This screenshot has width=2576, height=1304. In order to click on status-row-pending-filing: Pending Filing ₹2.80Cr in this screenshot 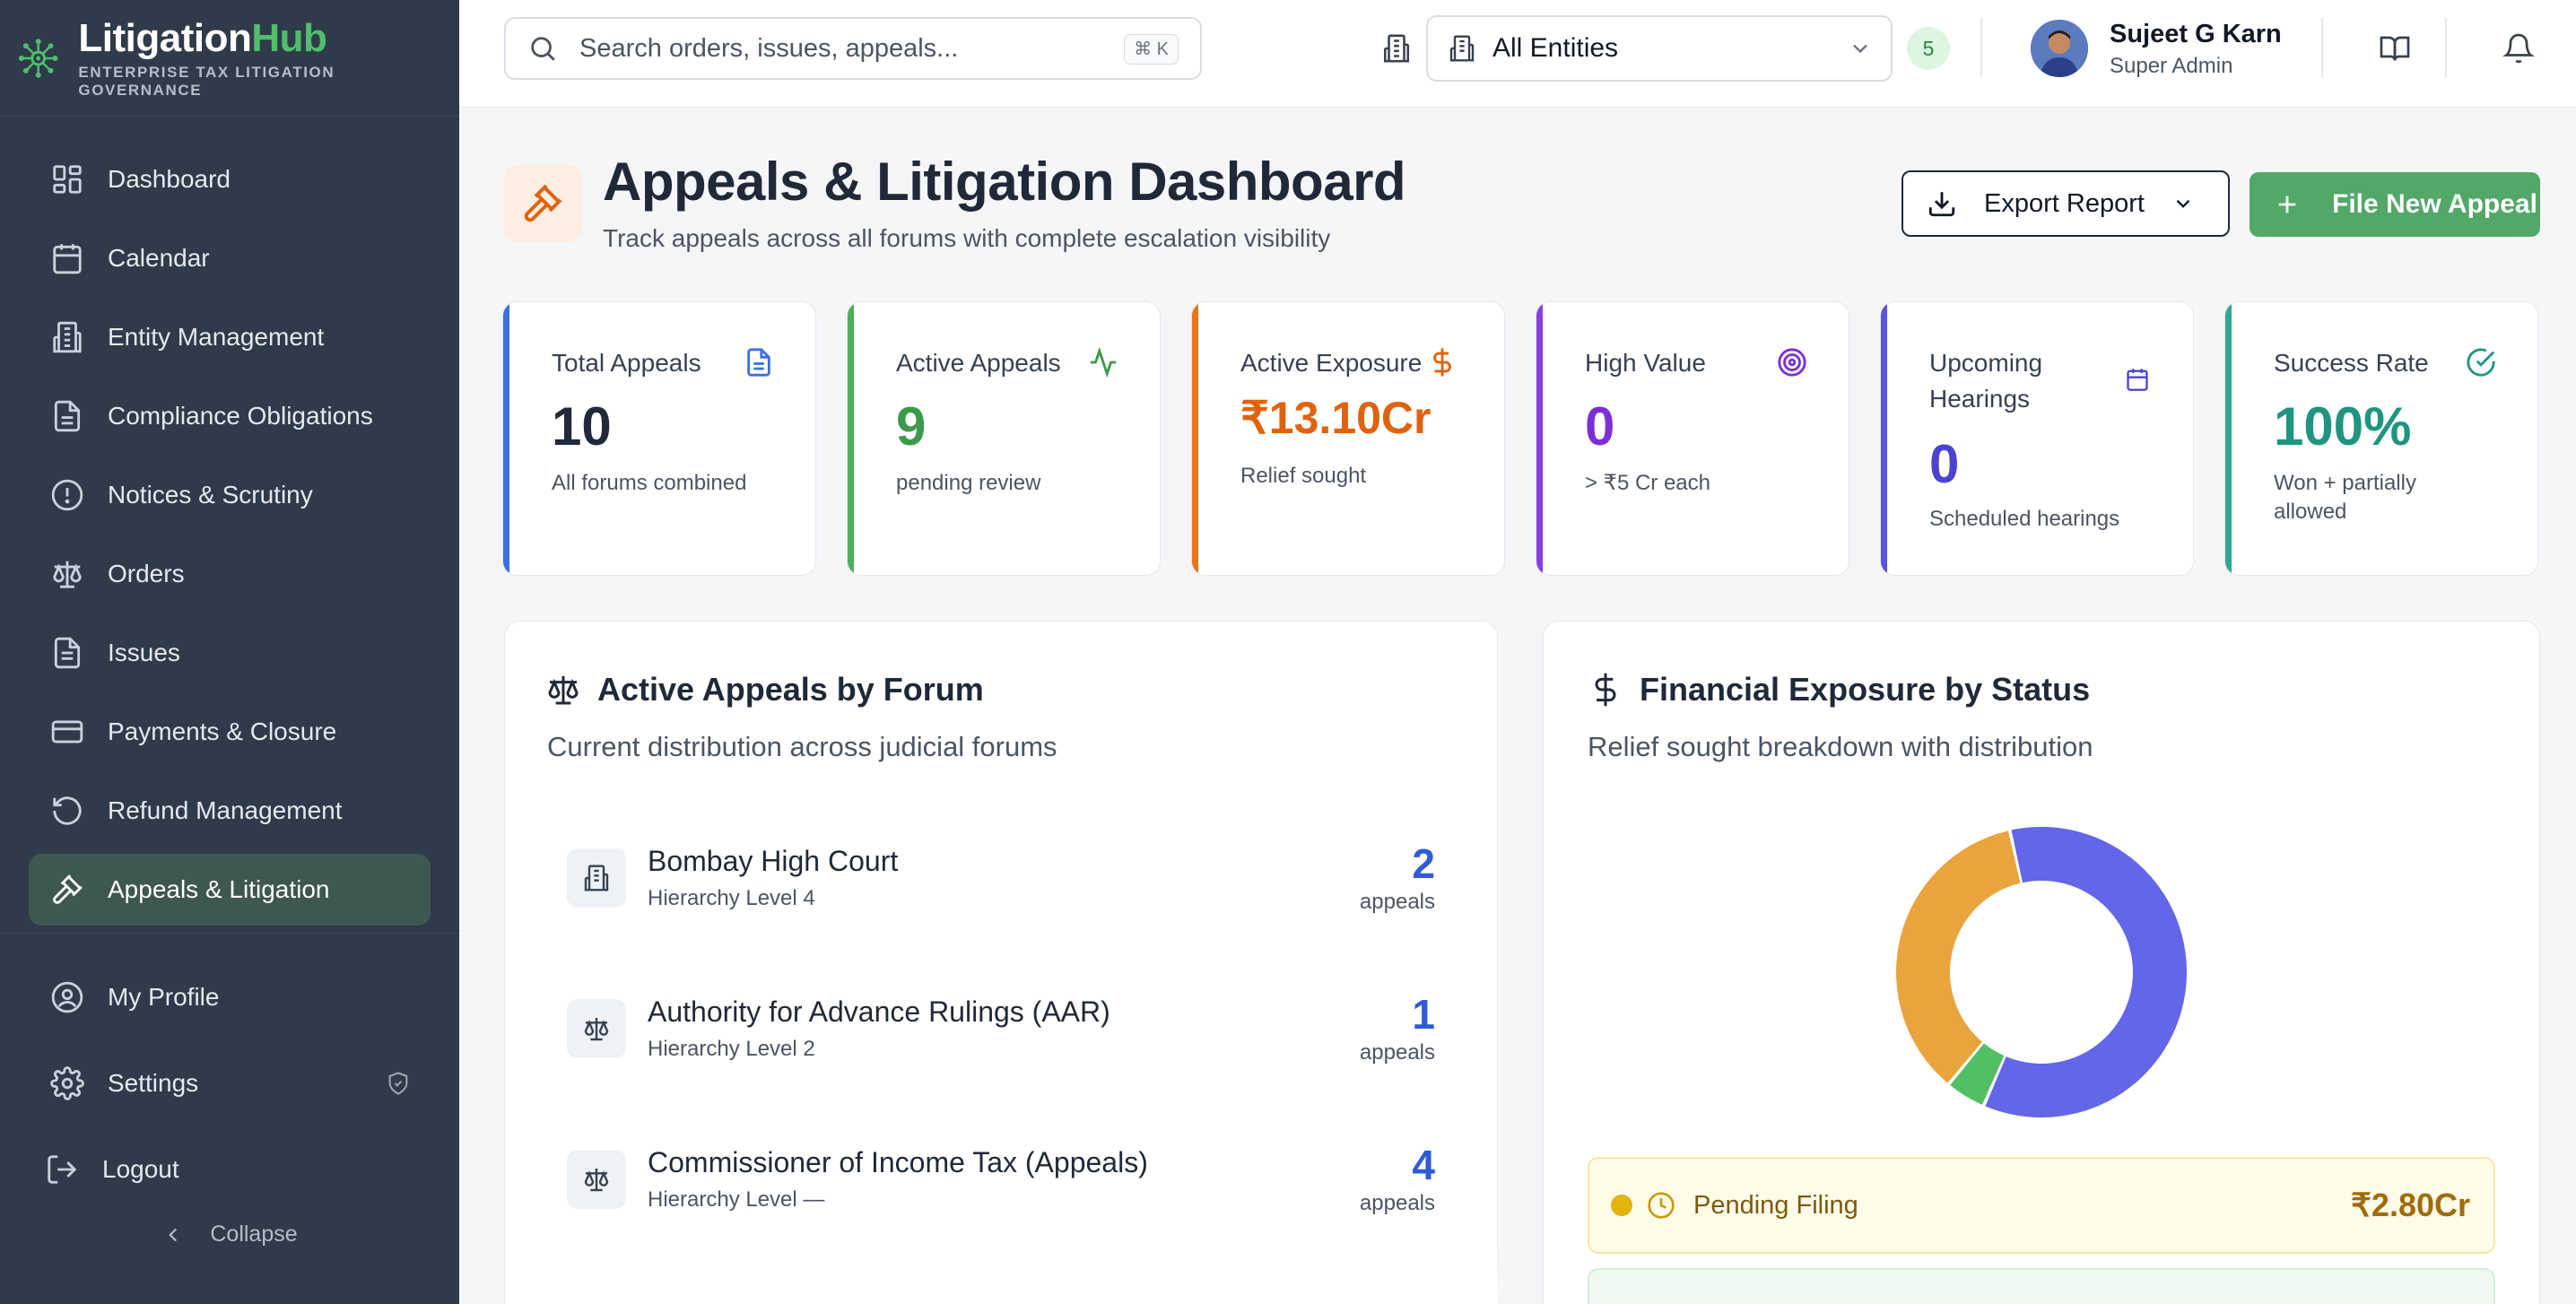, I will do `click(2041, 1205)`.